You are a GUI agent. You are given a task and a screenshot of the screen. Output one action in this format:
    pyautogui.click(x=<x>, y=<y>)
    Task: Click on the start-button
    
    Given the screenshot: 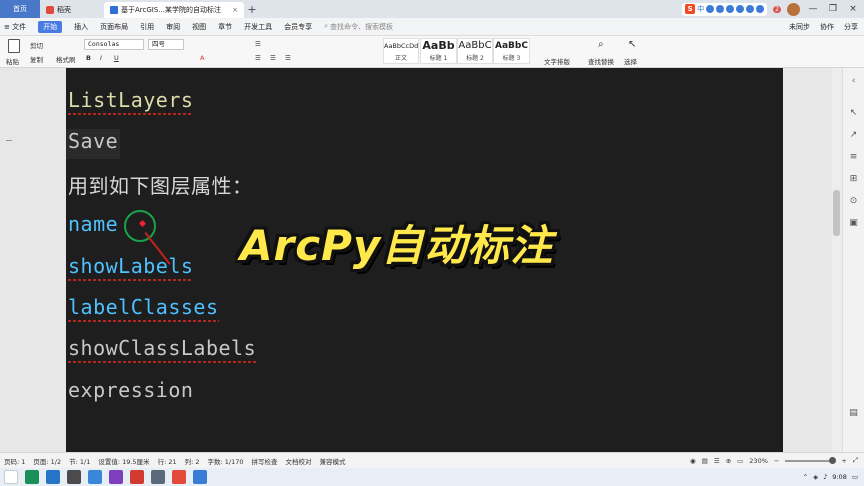 What is the action you would take?
    pyautogui.click(x=11, y=477)
    